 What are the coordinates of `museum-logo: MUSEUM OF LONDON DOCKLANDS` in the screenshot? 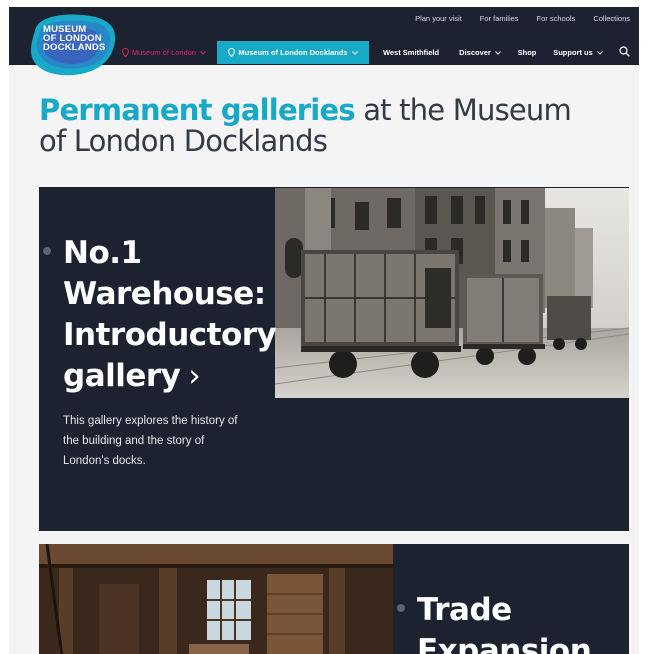 It's located at (73, 44).